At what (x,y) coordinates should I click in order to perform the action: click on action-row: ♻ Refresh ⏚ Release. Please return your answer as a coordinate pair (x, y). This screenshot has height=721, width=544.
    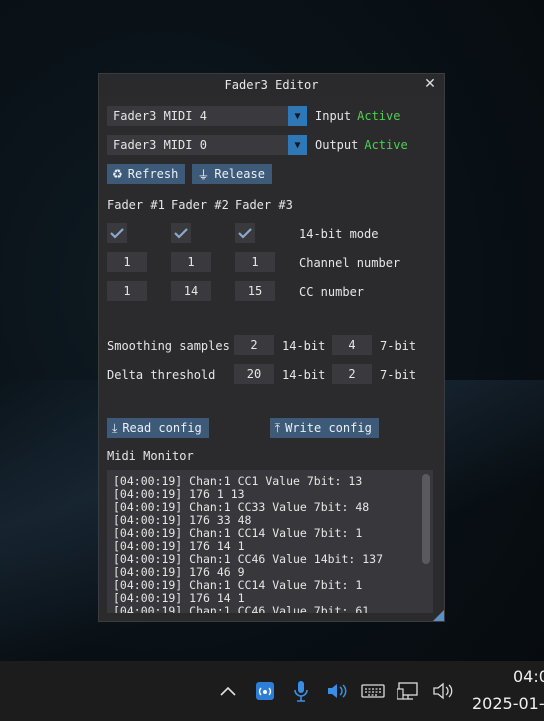
    Looking at the image, I should click on (189, 174).